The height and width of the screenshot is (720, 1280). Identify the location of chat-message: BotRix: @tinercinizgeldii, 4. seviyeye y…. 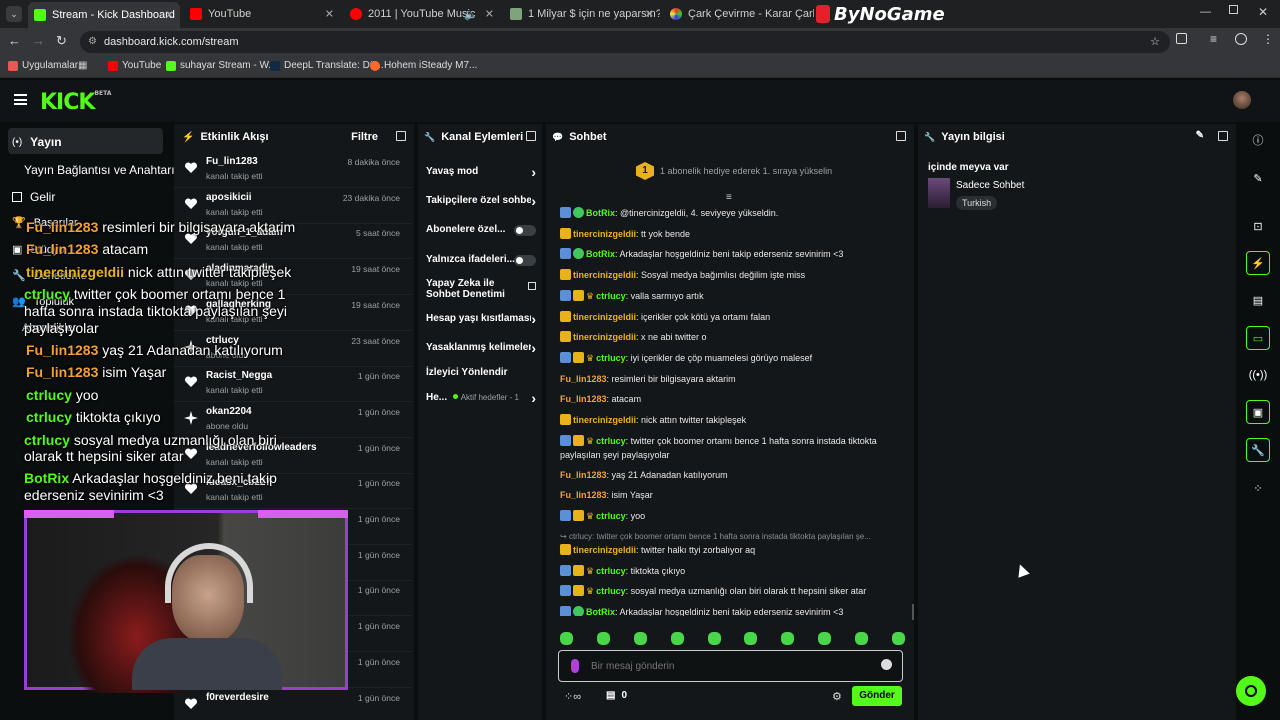
(732, 213).